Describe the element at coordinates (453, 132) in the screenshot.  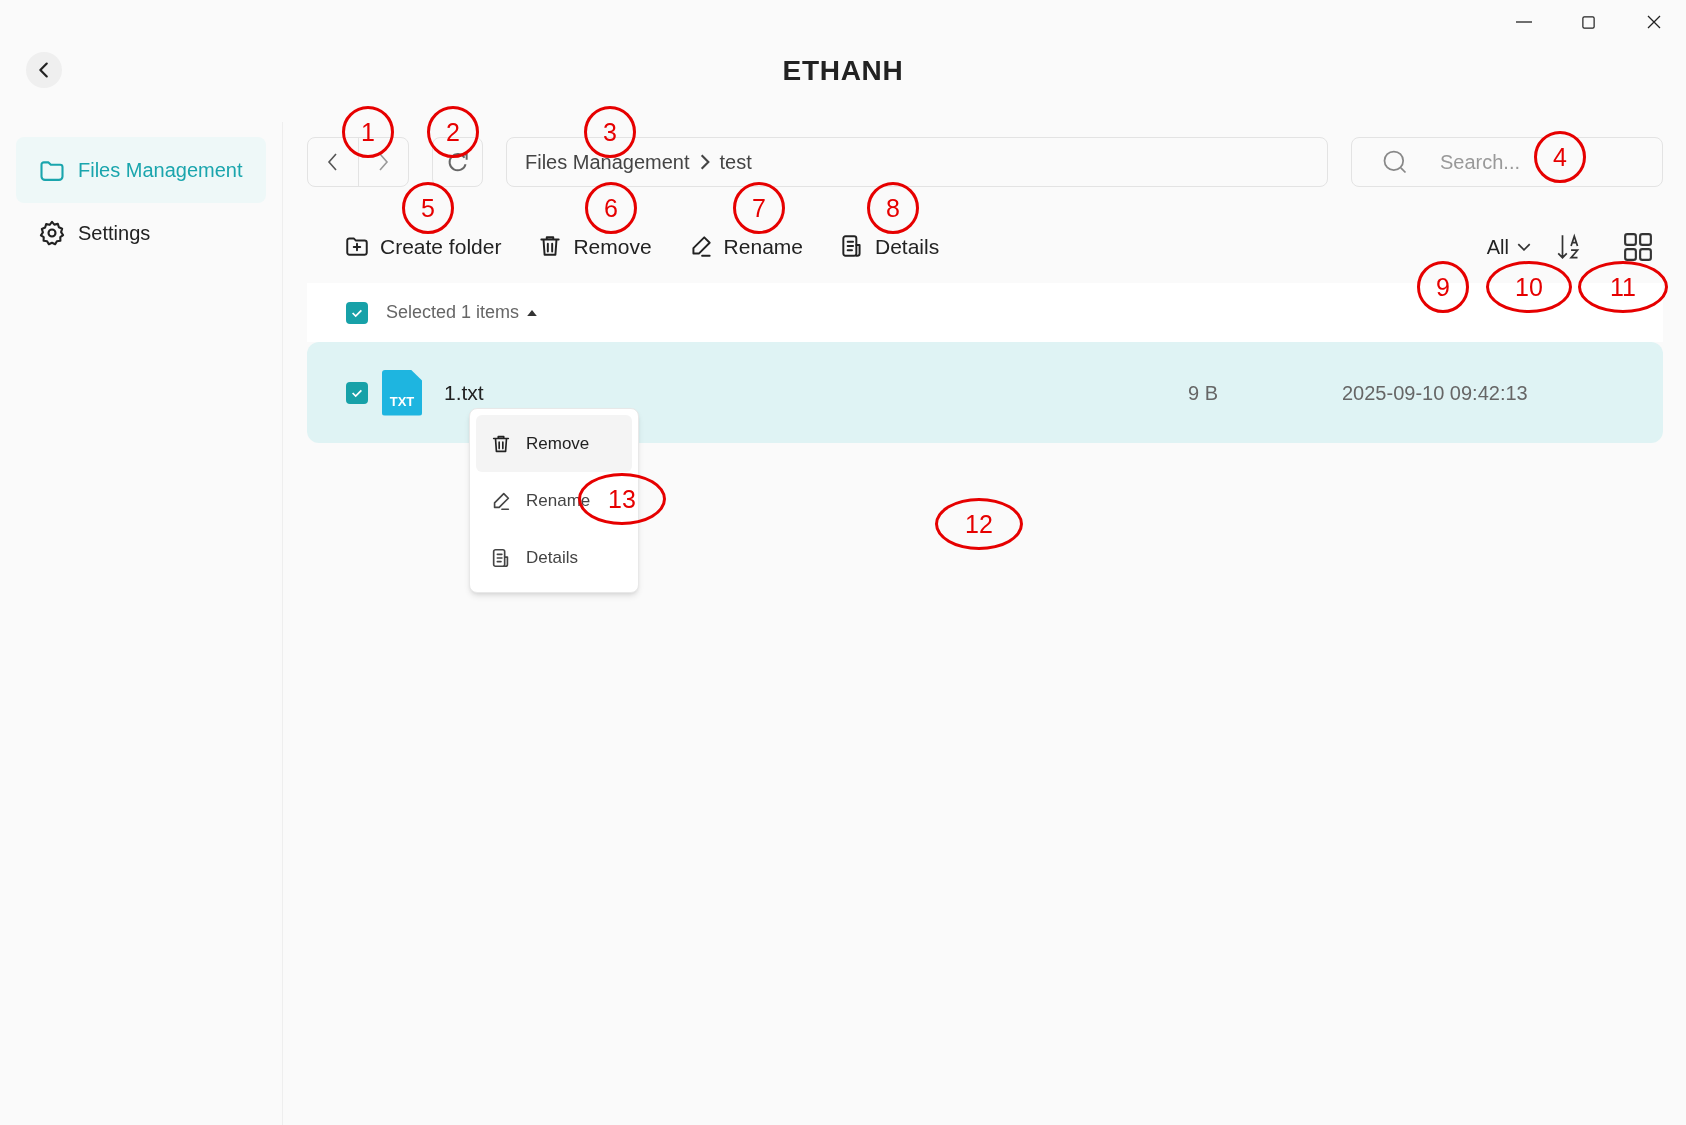
I see `callout-marker: 2` at that location.